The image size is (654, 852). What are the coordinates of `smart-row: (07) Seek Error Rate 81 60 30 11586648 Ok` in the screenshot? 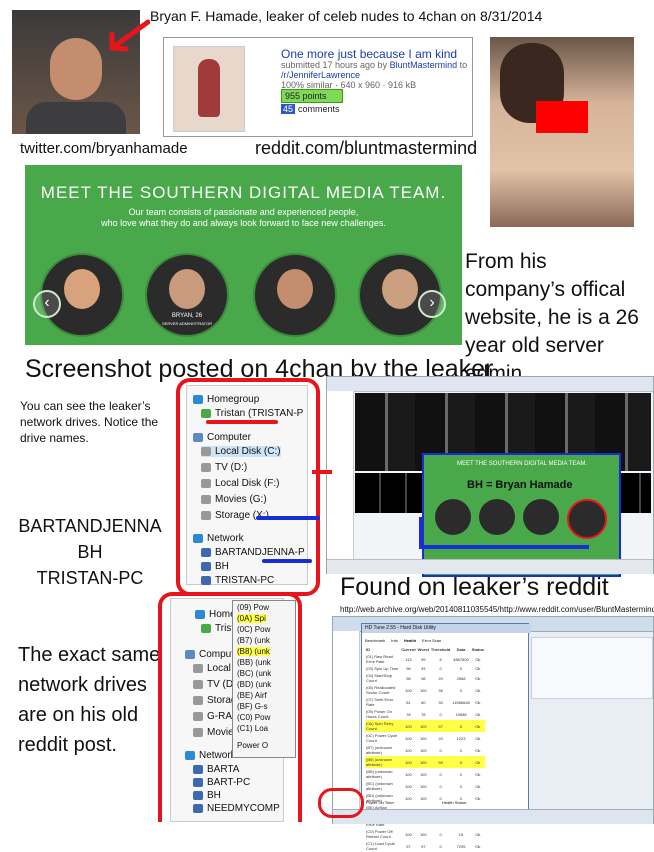 It's located at (425, 702).